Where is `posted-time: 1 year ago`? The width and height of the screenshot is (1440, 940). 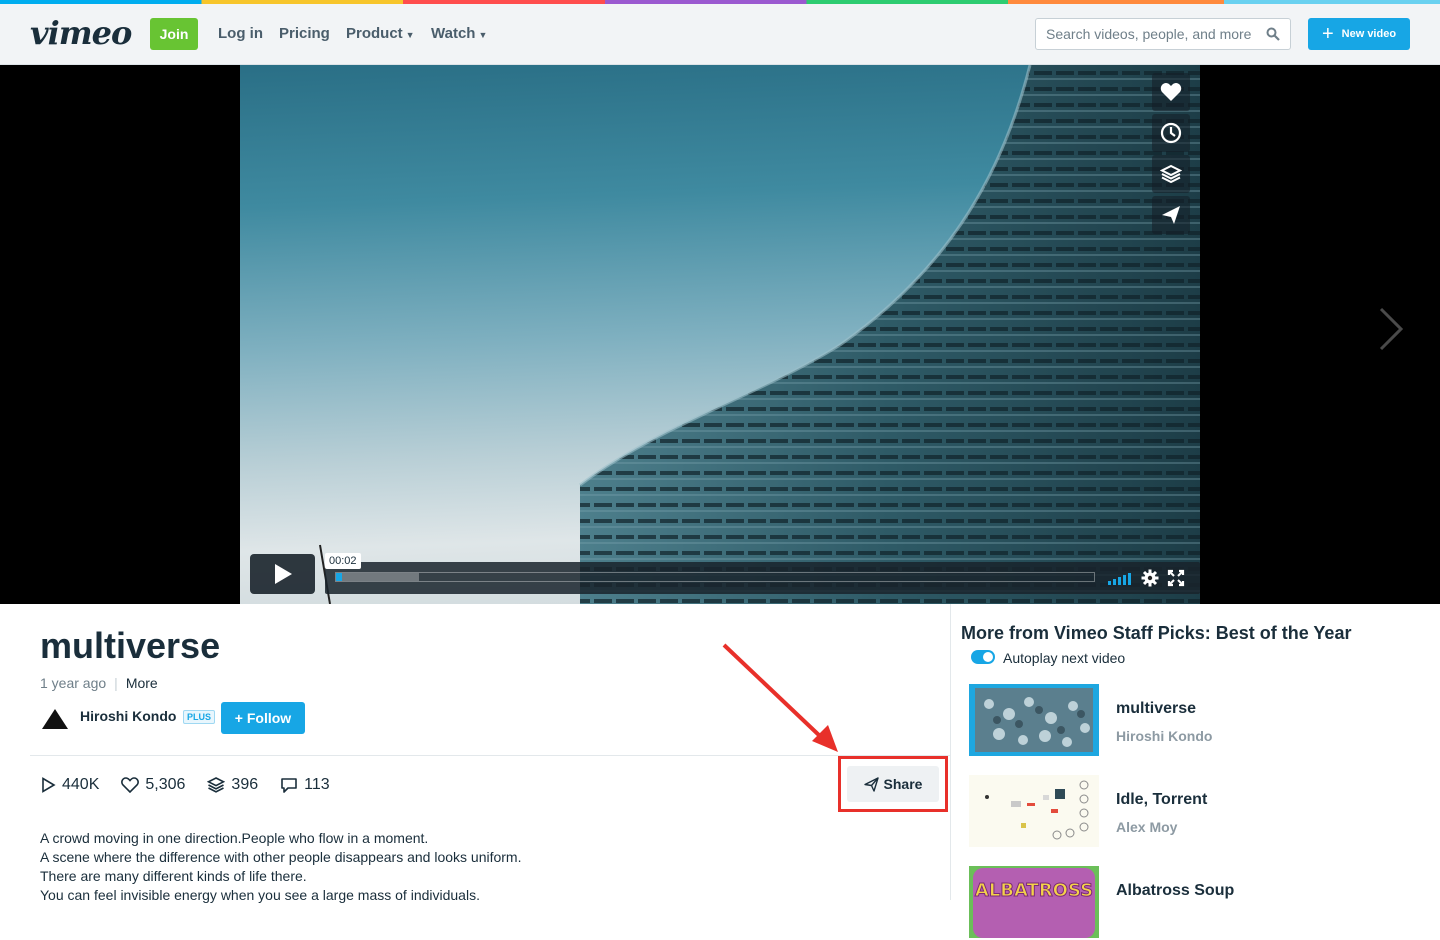
posted-time: 1 year ago is located at coordinates (73, 683).